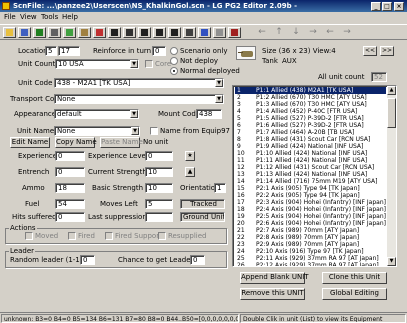  I want to click on copy-name-button: Copy Name, so click(76, 142).